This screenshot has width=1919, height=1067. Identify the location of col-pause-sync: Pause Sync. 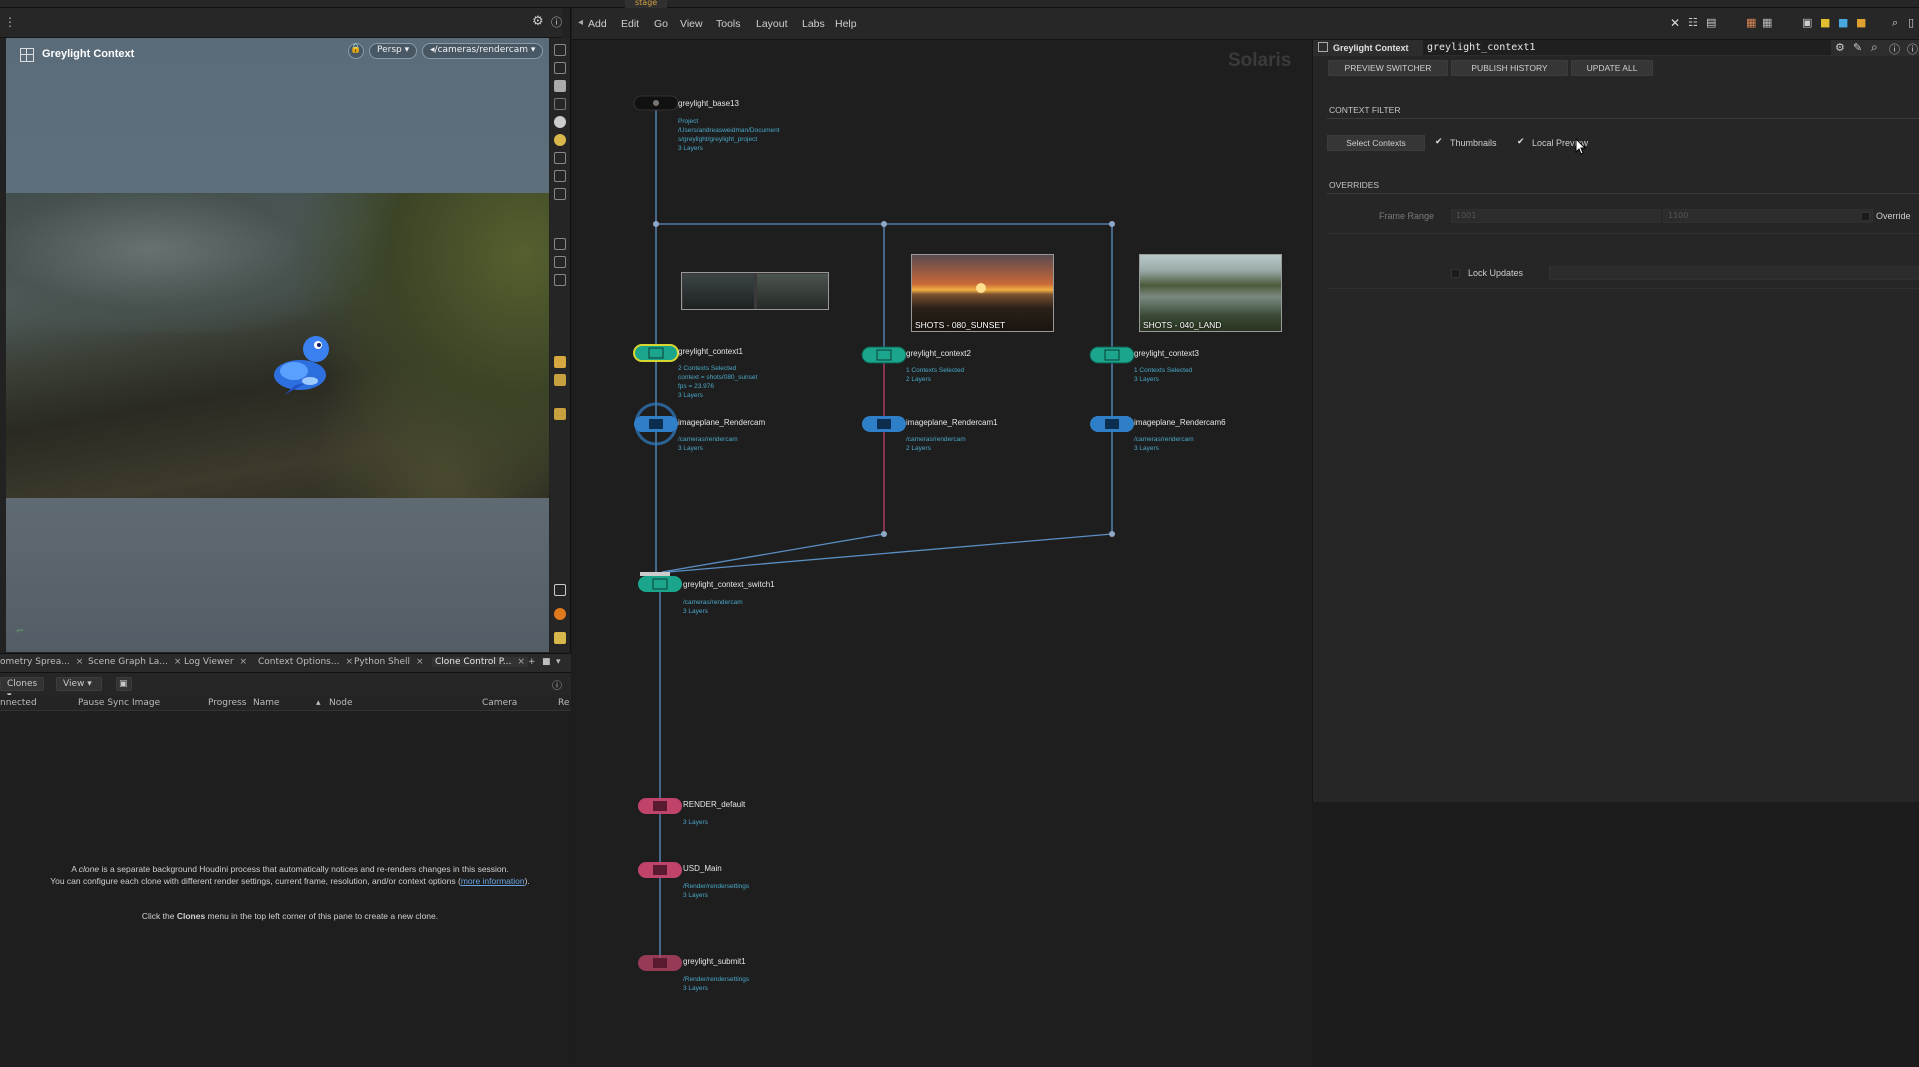
(103, 703).